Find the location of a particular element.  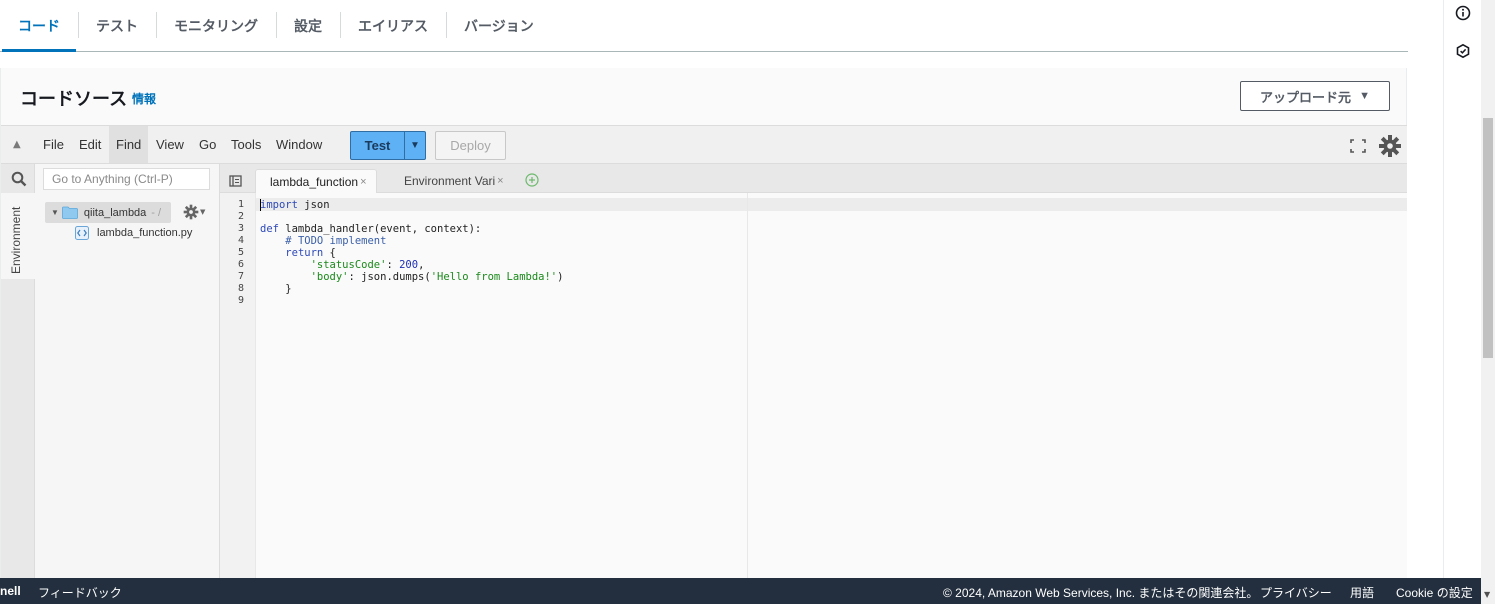

tab-monitoring: モニタリング is located at coordinates (216, 25).